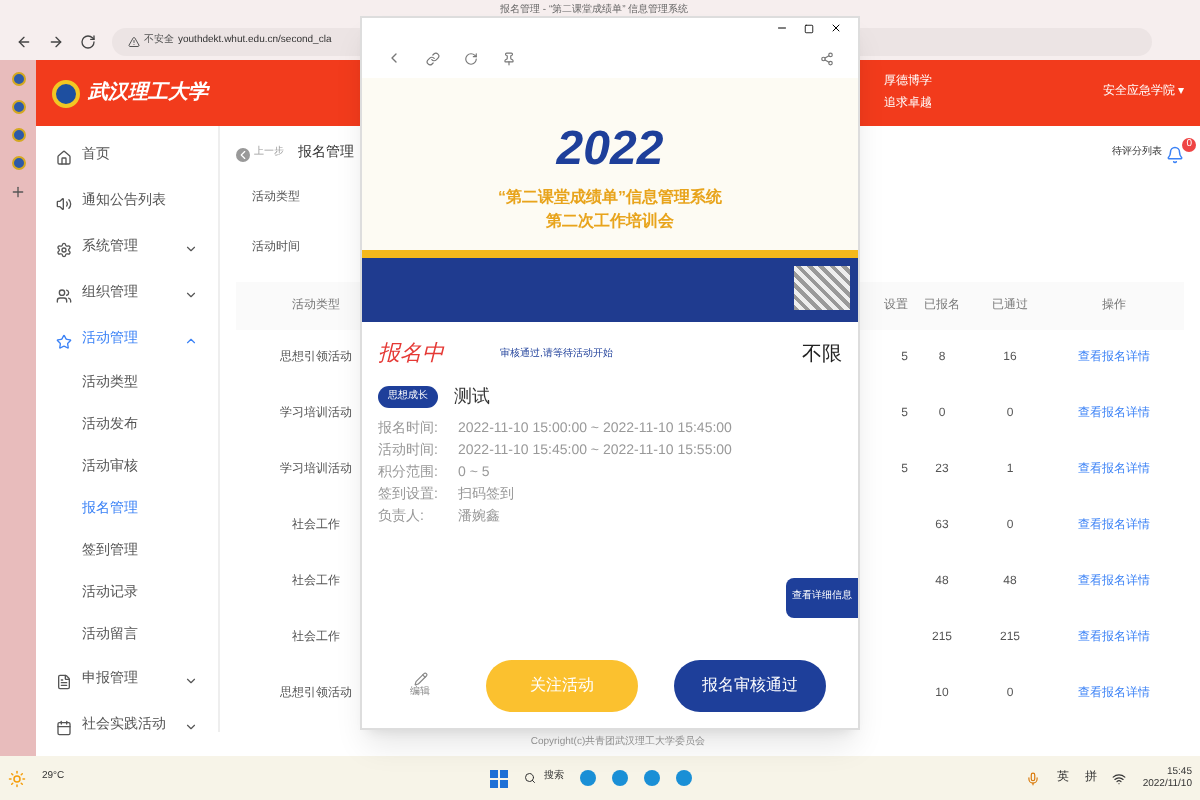 Image resolution: width=1200 pixels, height=800 pixels. Describe the element at coordinates (509, 58) in the screenshot. I see `pin-icon` at that location.